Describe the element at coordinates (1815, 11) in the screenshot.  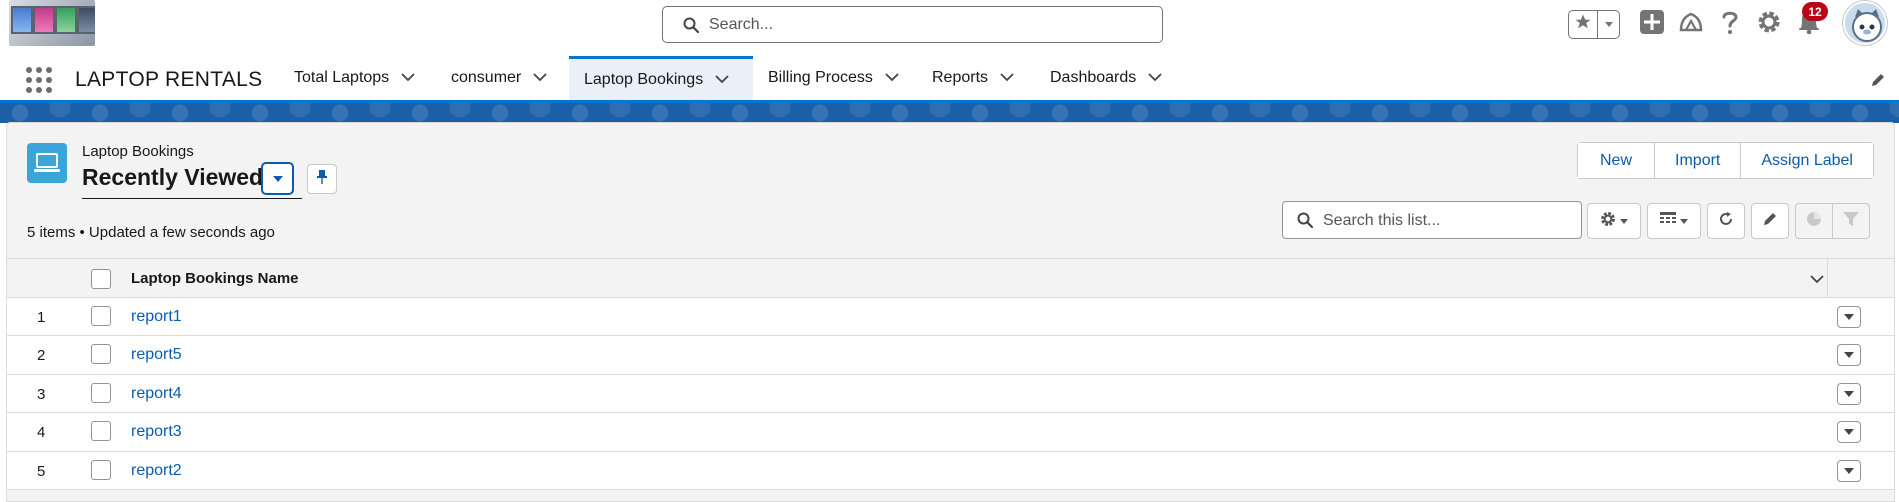
I see `notification-badge: 12` at that location.